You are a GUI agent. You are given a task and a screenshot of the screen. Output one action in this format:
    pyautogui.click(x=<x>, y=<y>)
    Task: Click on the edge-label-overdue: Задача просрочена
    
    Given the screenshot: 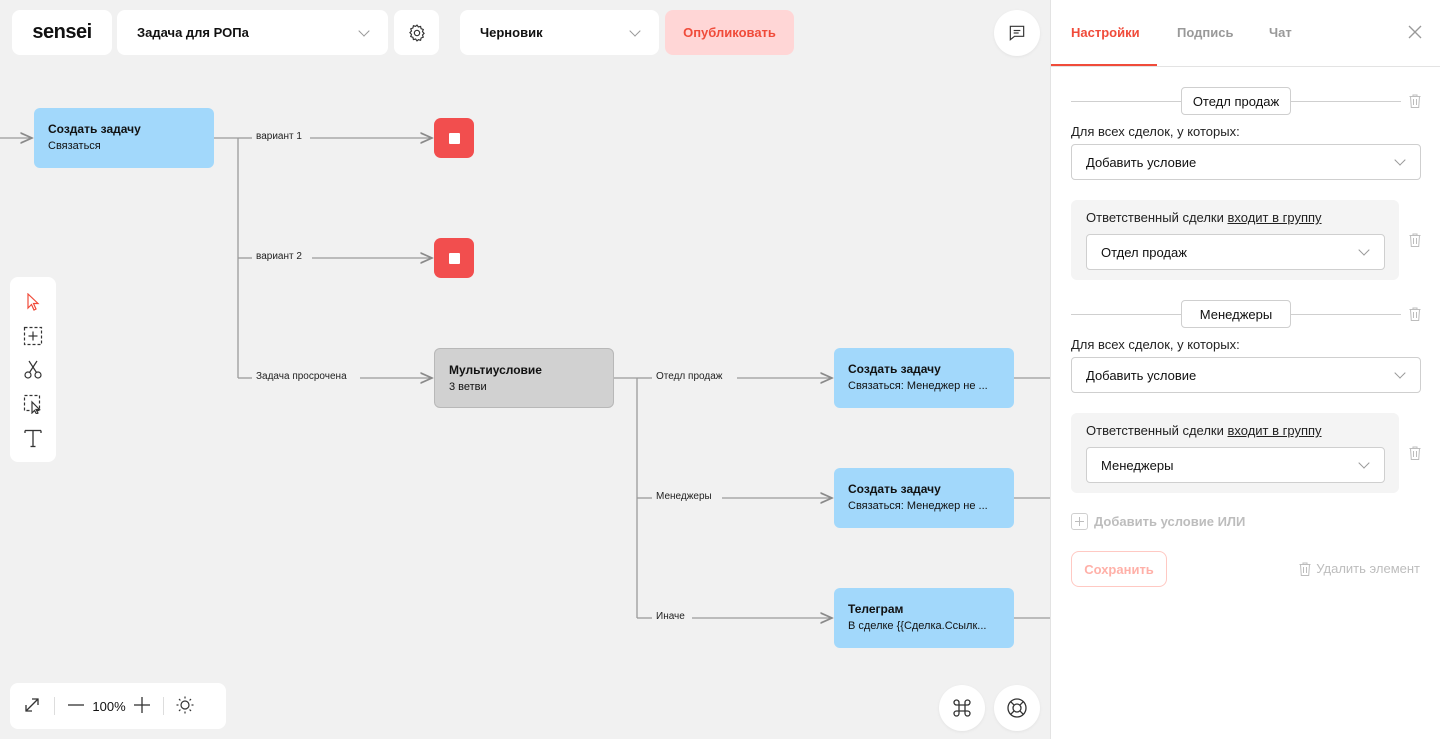 What is the action you would take?
    pyautogui.click(x=301, y=376)
    